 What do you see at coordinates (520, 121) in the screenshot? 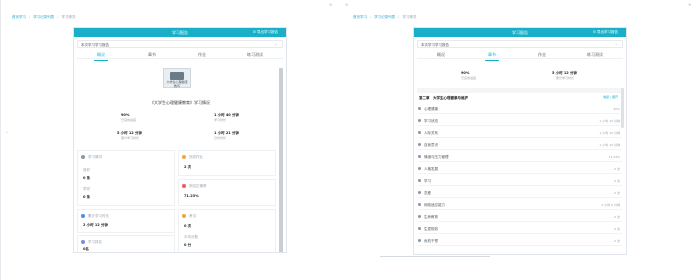
I see `list-item: 学习状态 1 小时 10 分钟` at bounding box center [520, 121].